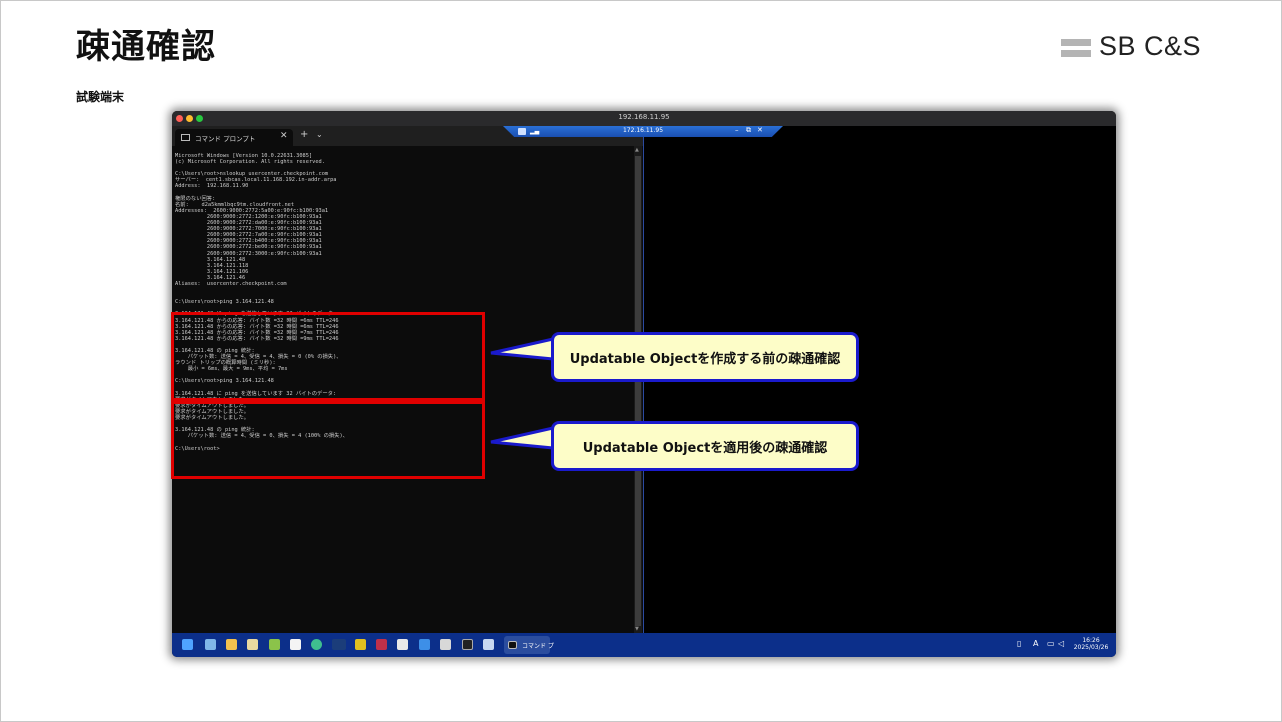 This screenshot has width=1282, height=722. I want to click on rdp-restore-icon: ⧉, so click(748, 130).